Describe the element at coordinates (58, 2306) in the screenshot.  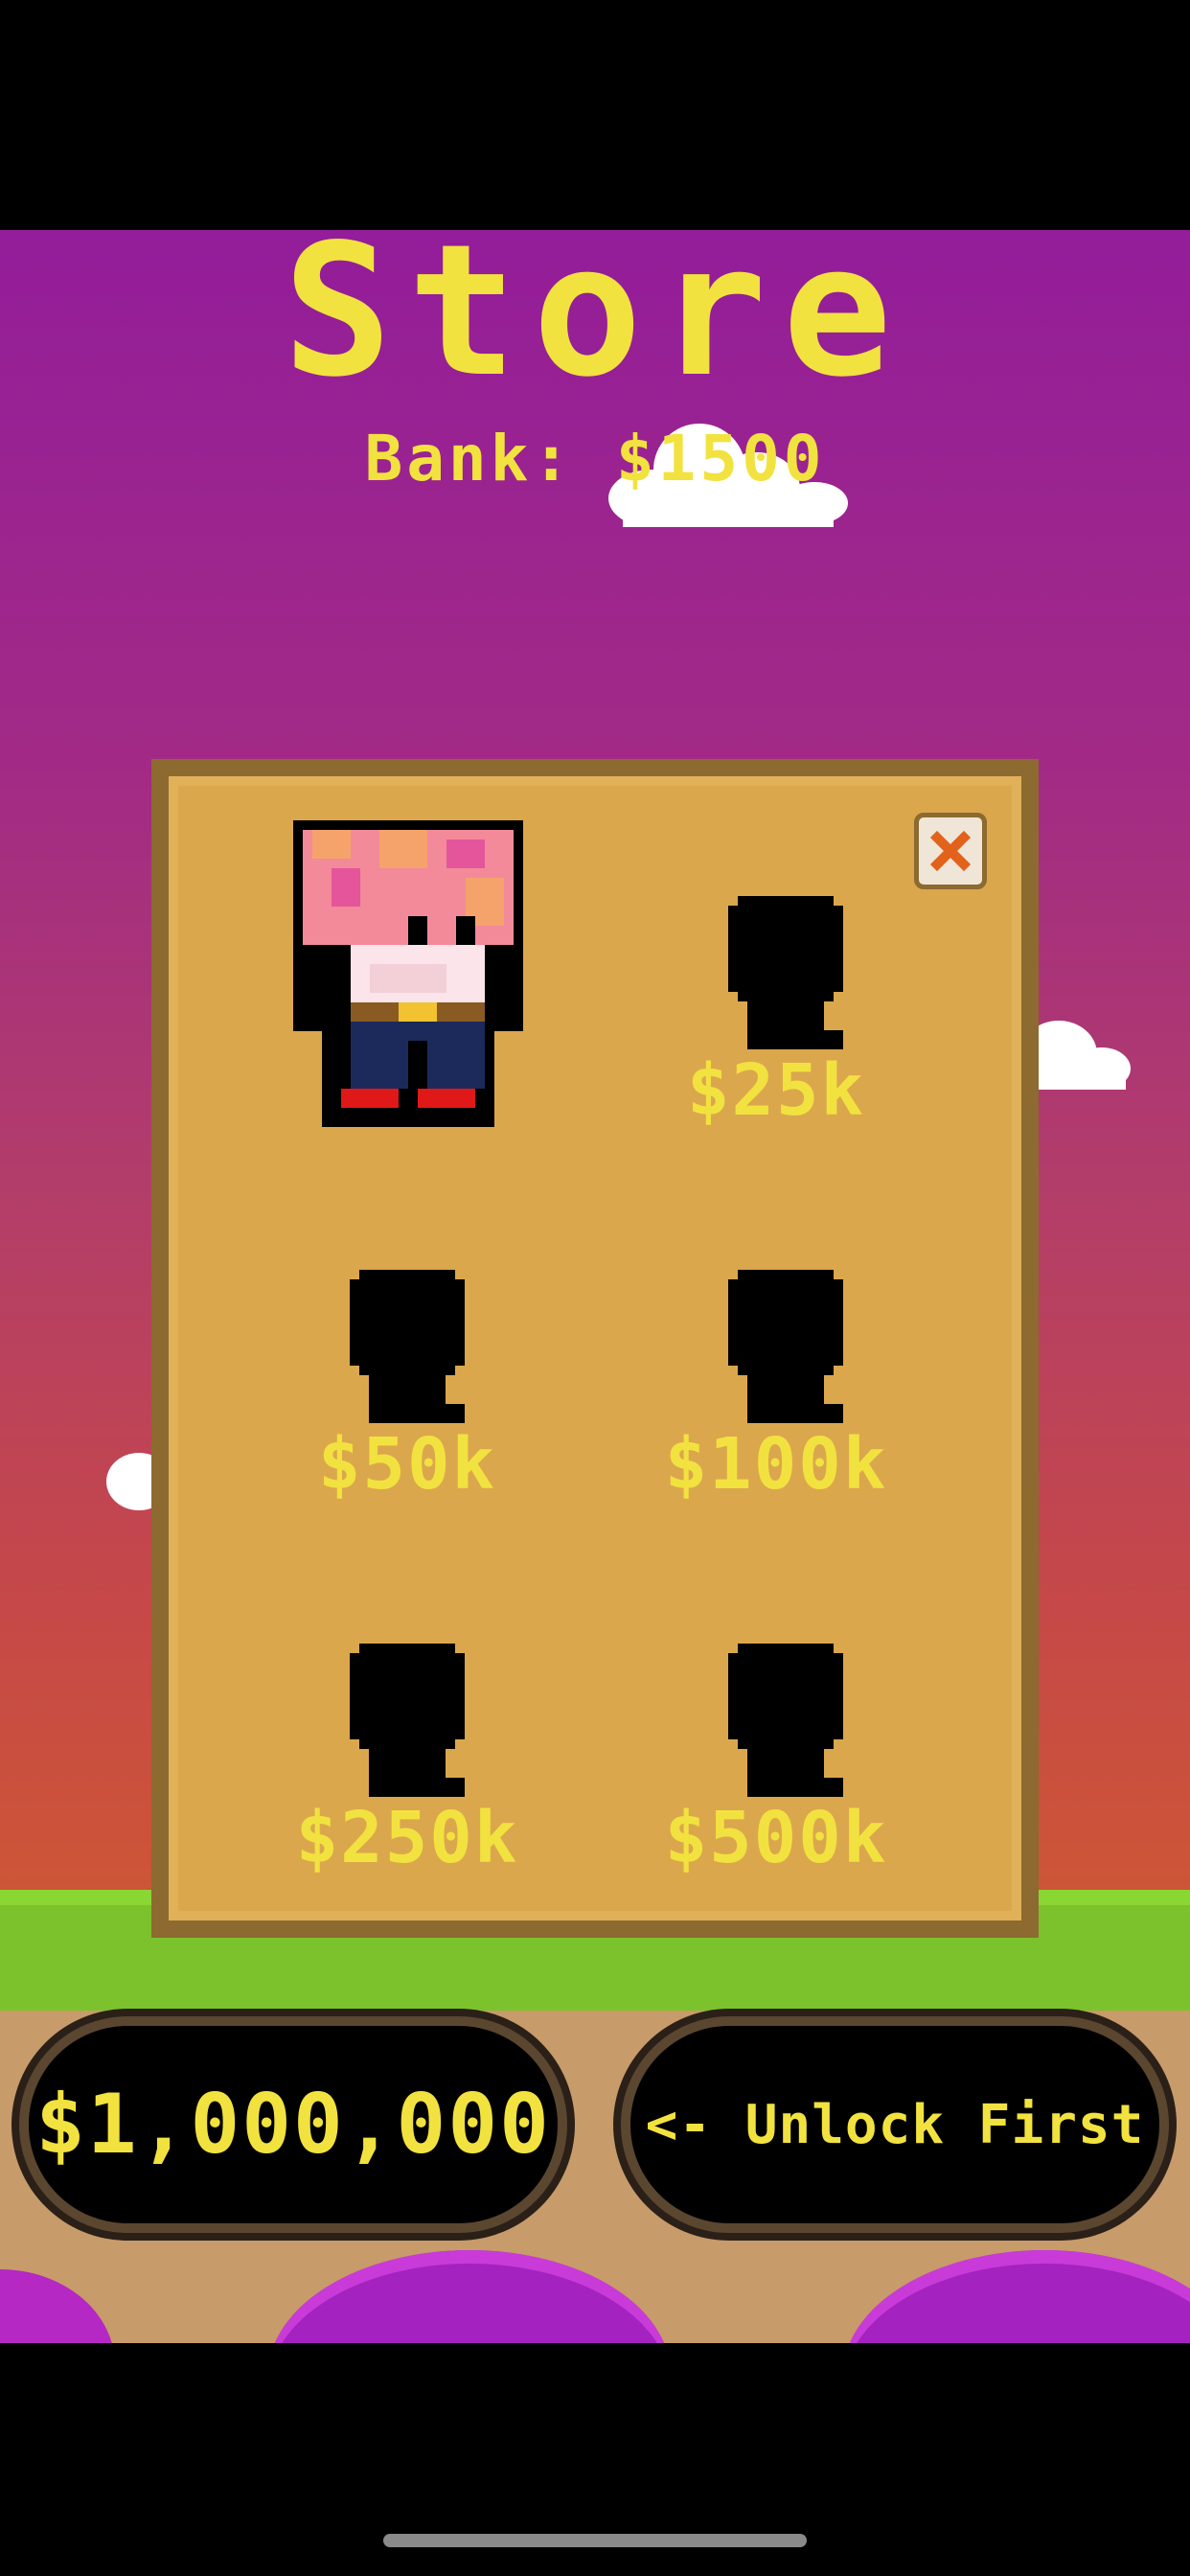
I see `purple-hill-left` at that location.